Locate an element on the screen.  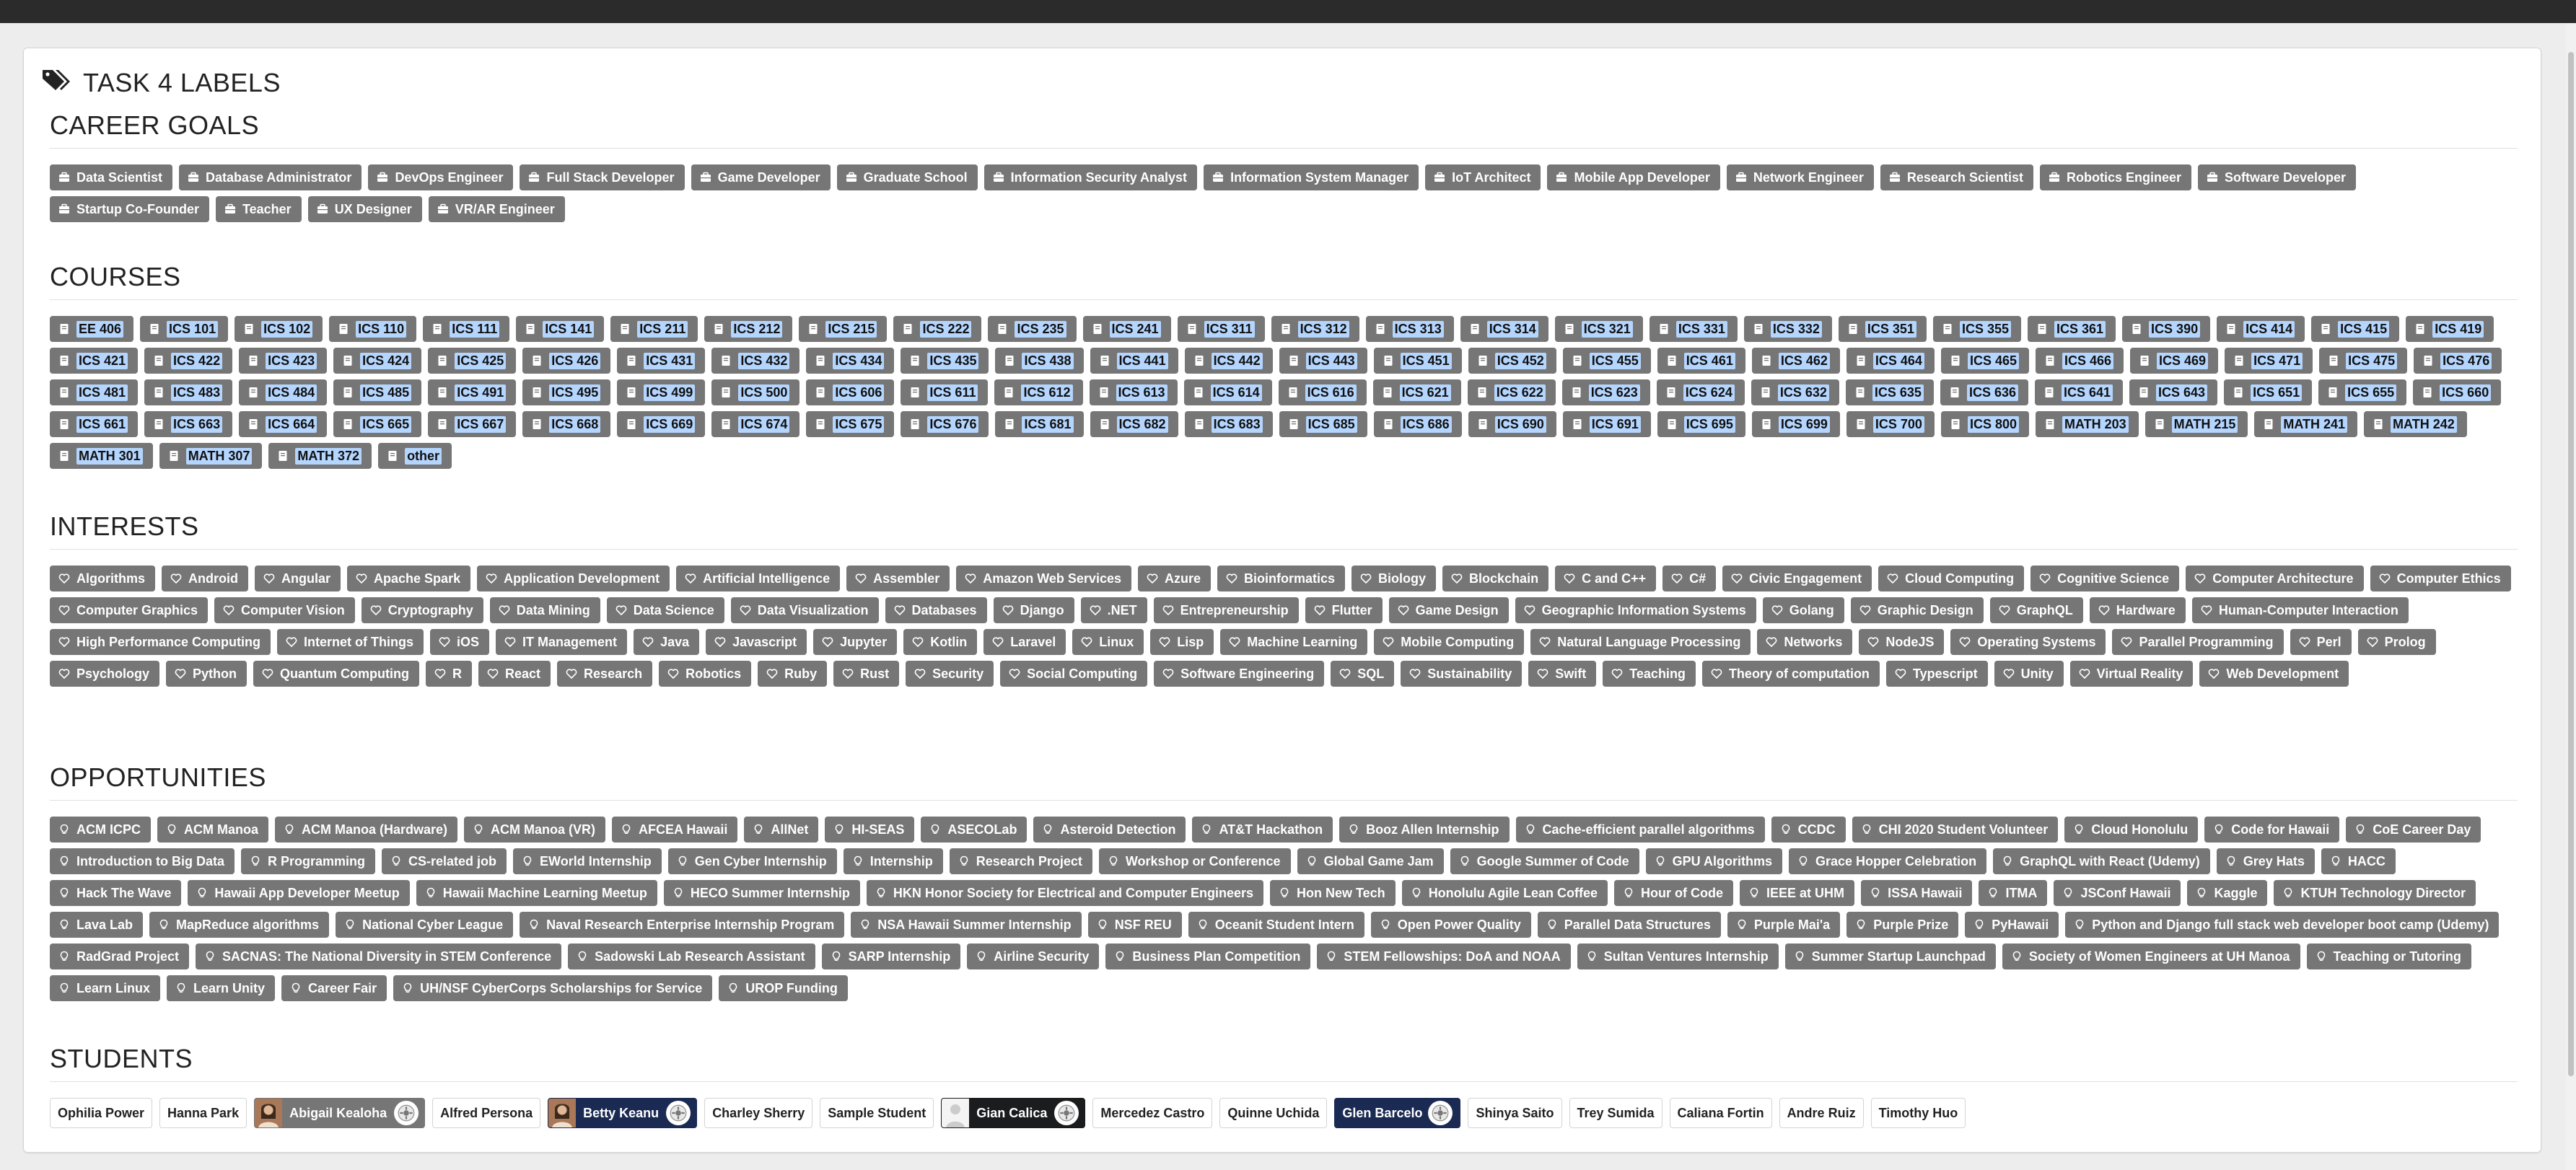
opportunity-label: GPU Algorithms is located at coordinates (1713, 861).